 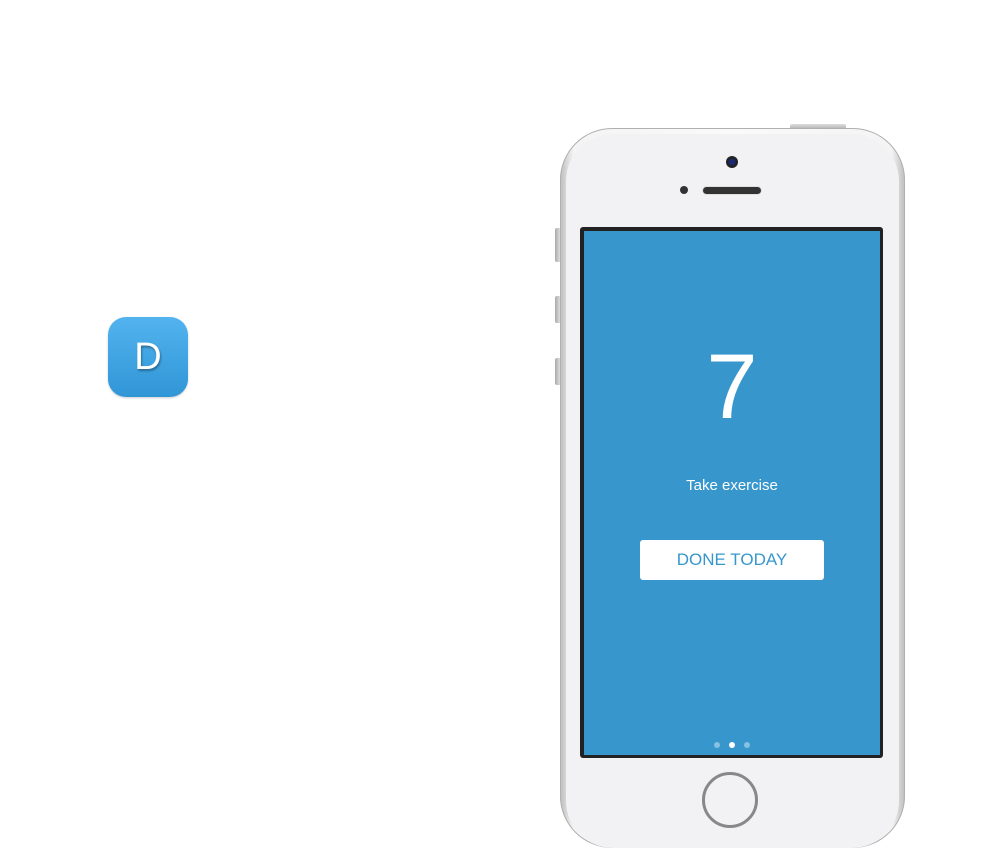 I want to click on done-today-button: DONE TODAY, so click(x=732, y=560).